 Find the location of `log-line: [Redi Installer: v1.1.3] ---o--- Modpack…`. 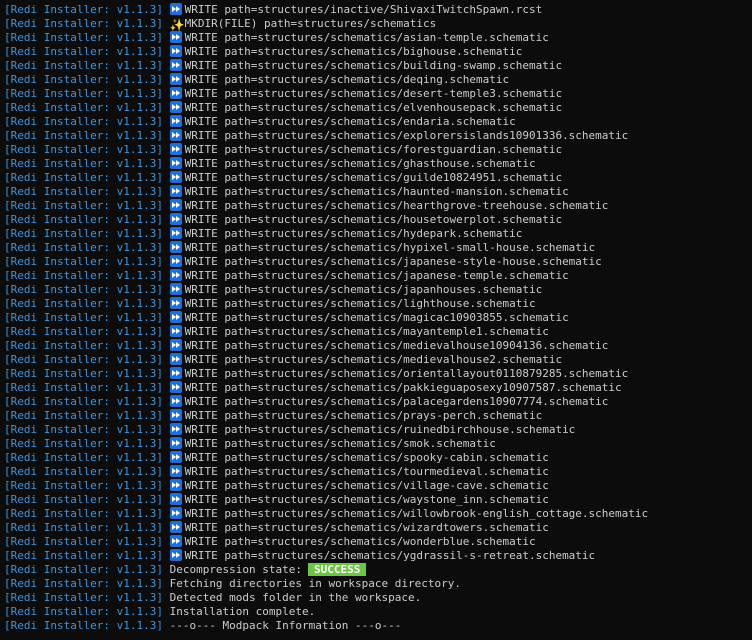

log-line: [Redi Installer: v1.1.3] ---o--- Modpack… is located at coordinates (378, 626).